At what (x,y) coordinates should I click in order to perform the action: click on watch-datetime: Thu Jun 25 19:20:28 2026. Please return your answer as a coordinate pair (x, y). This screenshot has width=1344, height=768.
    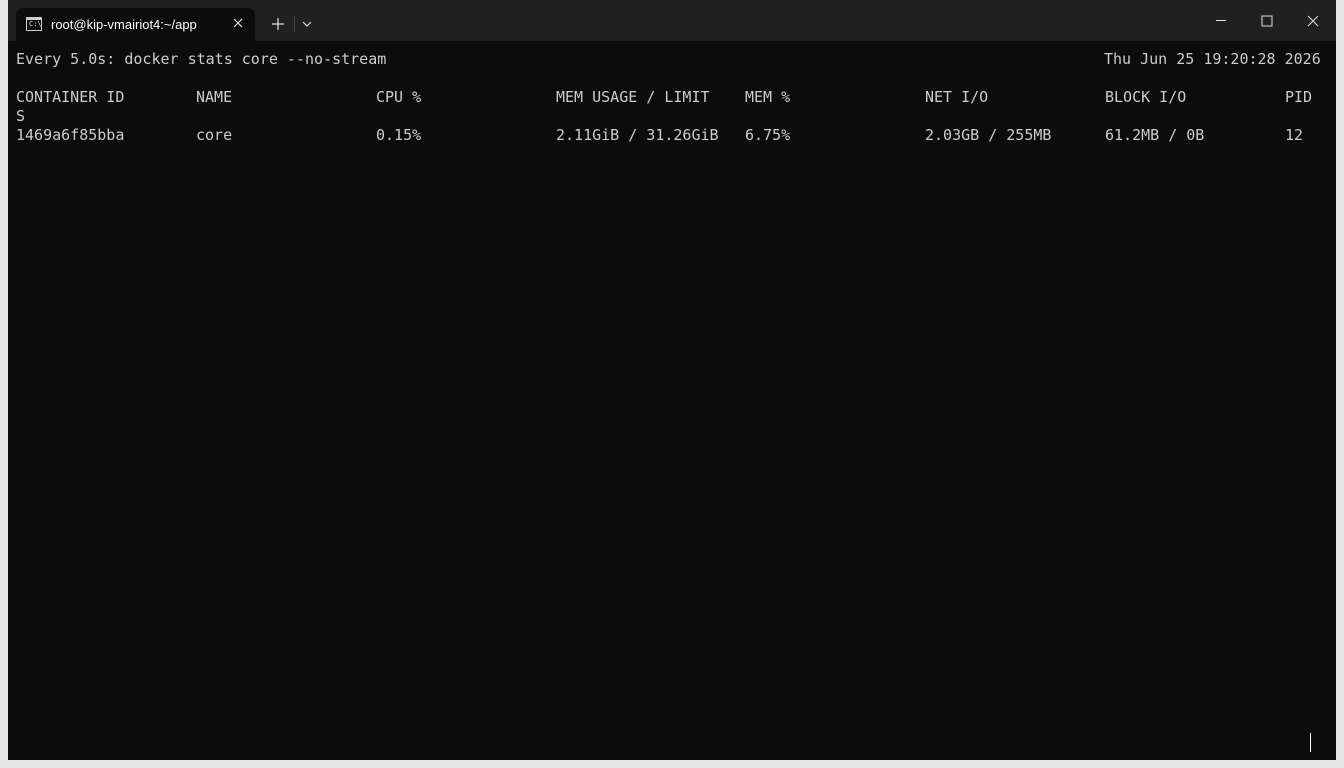
    Looking at the image, I should click on (1212, 59).